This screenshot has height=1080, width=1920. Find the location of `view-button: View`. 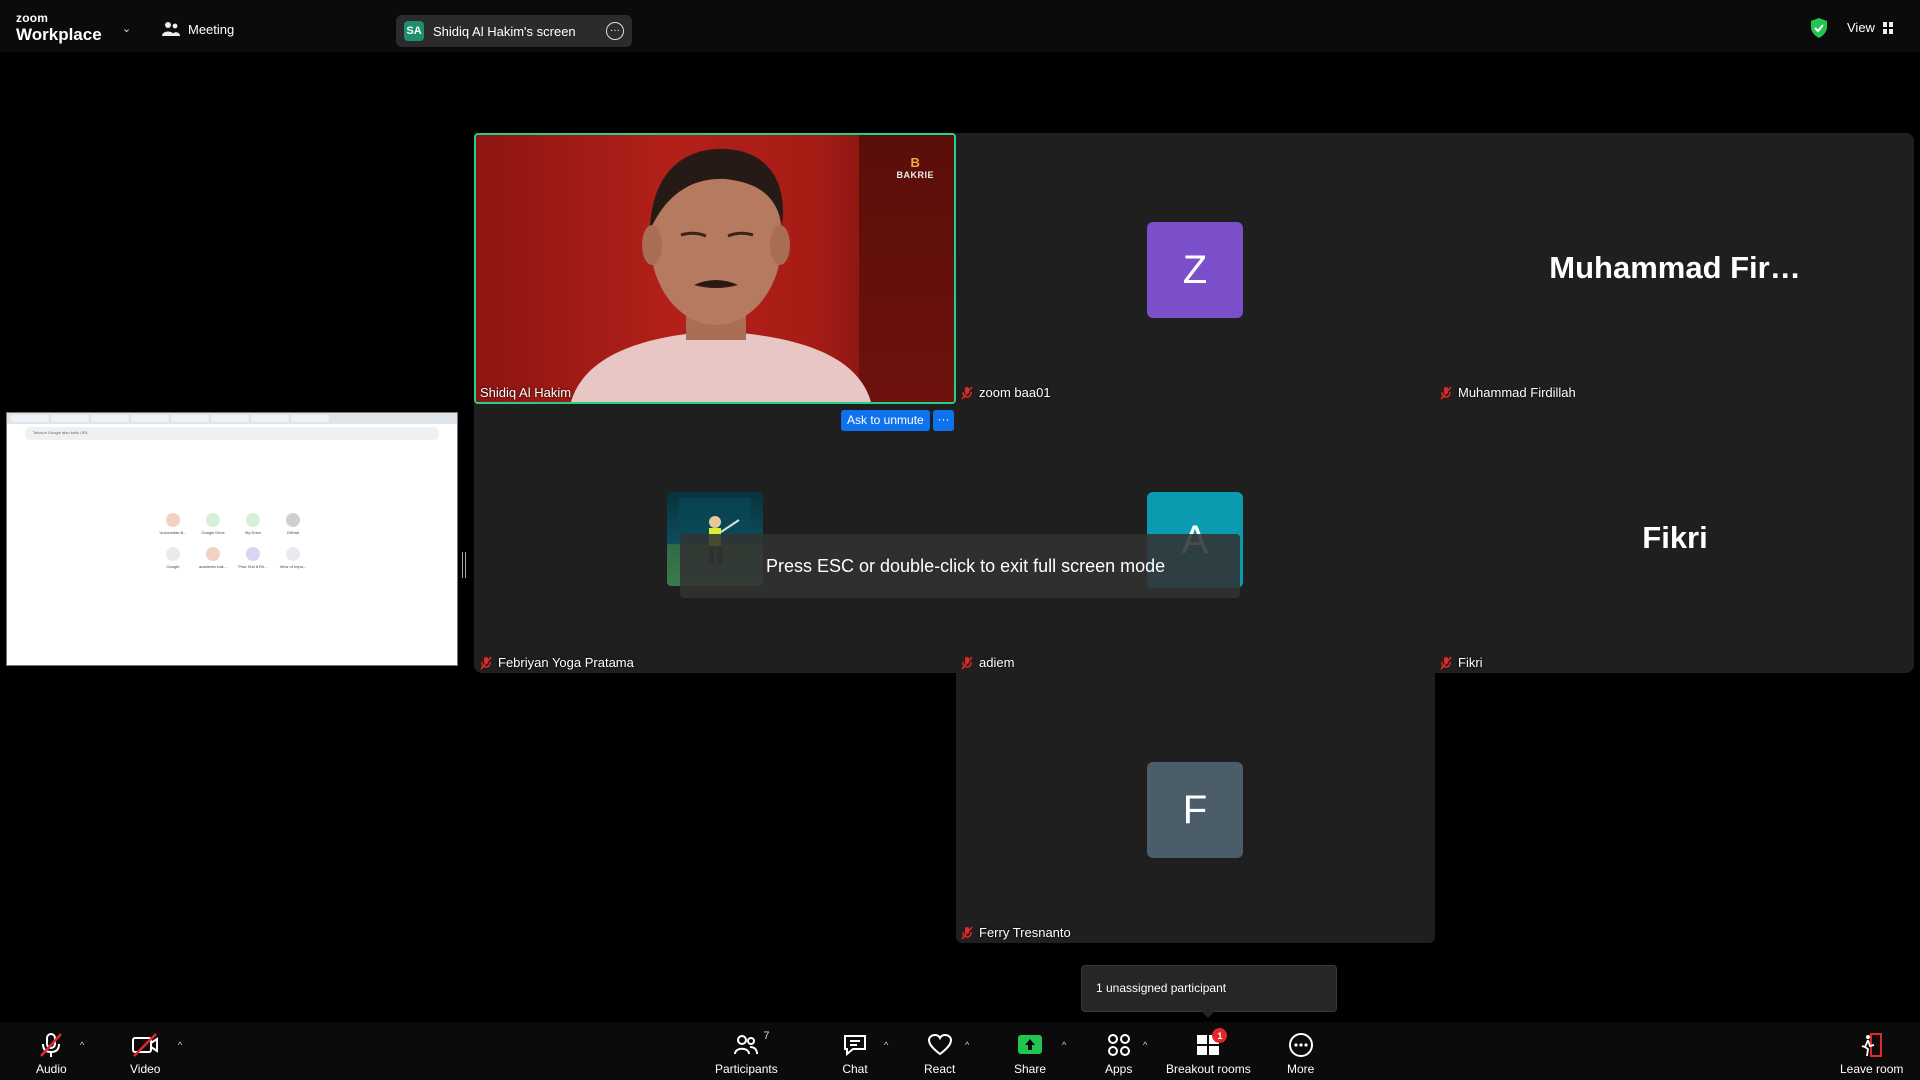

view-button: View is located at coordinates (1870, 27).